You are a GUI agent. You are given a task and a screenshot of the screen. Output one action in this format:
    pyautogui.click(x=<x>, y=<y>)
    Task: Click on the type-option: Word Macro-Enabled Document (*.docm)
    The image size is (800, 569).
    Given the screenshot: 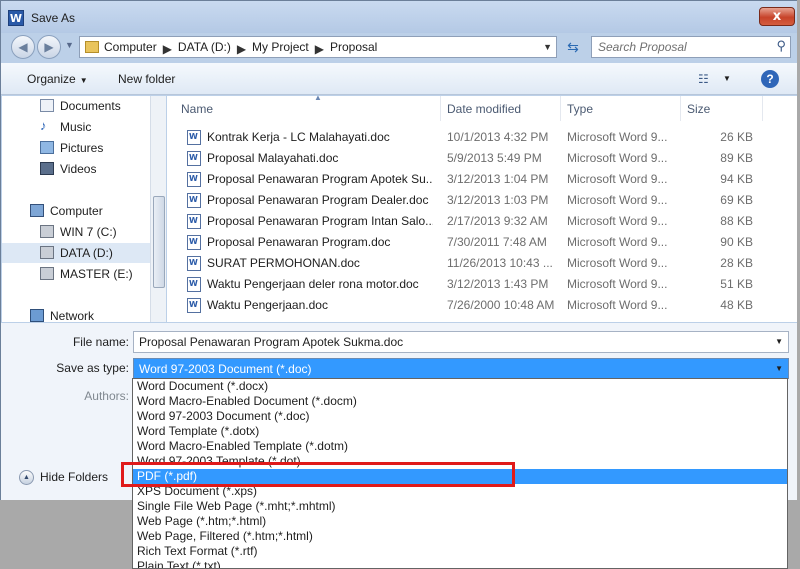 What is the action you would take?
    pyautogui.click(x=460, y=401)
    